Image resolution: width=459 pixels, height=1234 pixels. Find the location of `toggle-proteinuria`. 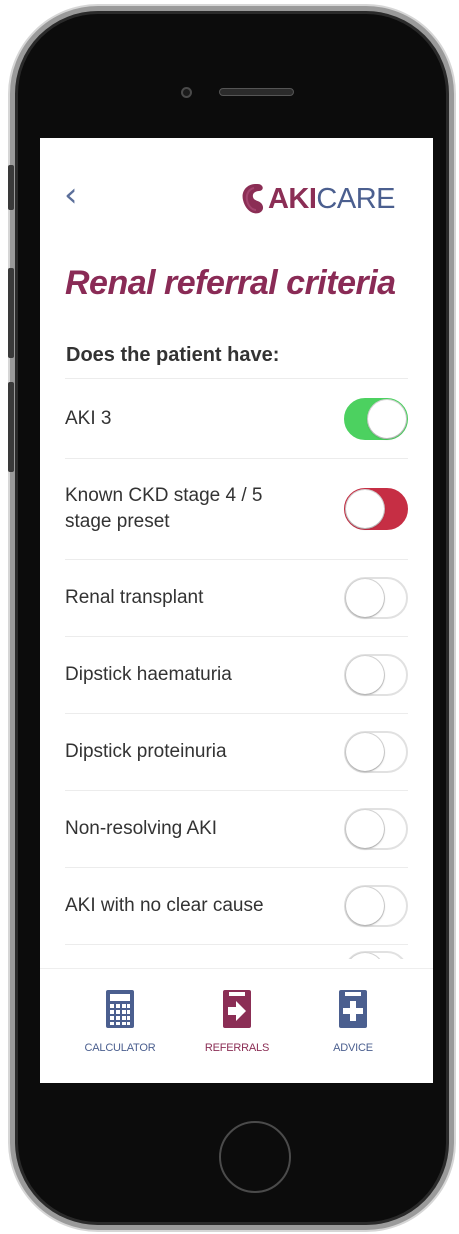

toggle-proteinuria is located at coordinates (376, 752).